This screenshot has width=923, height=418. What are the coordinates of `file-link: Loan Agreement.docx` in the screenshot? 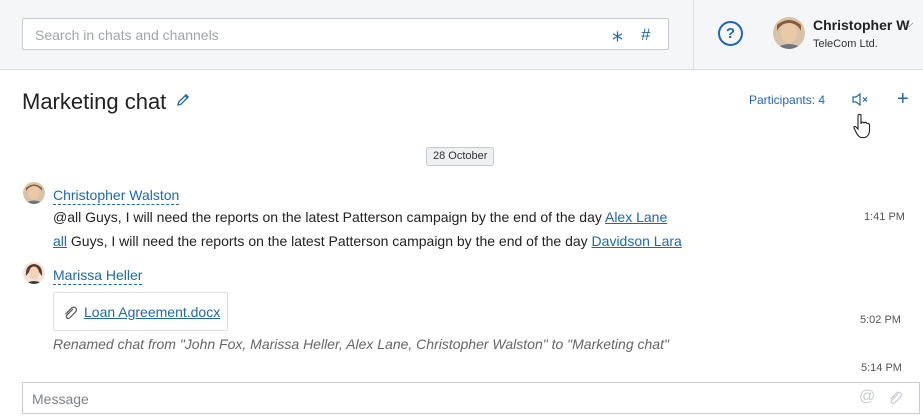 It's located at (152, 312).